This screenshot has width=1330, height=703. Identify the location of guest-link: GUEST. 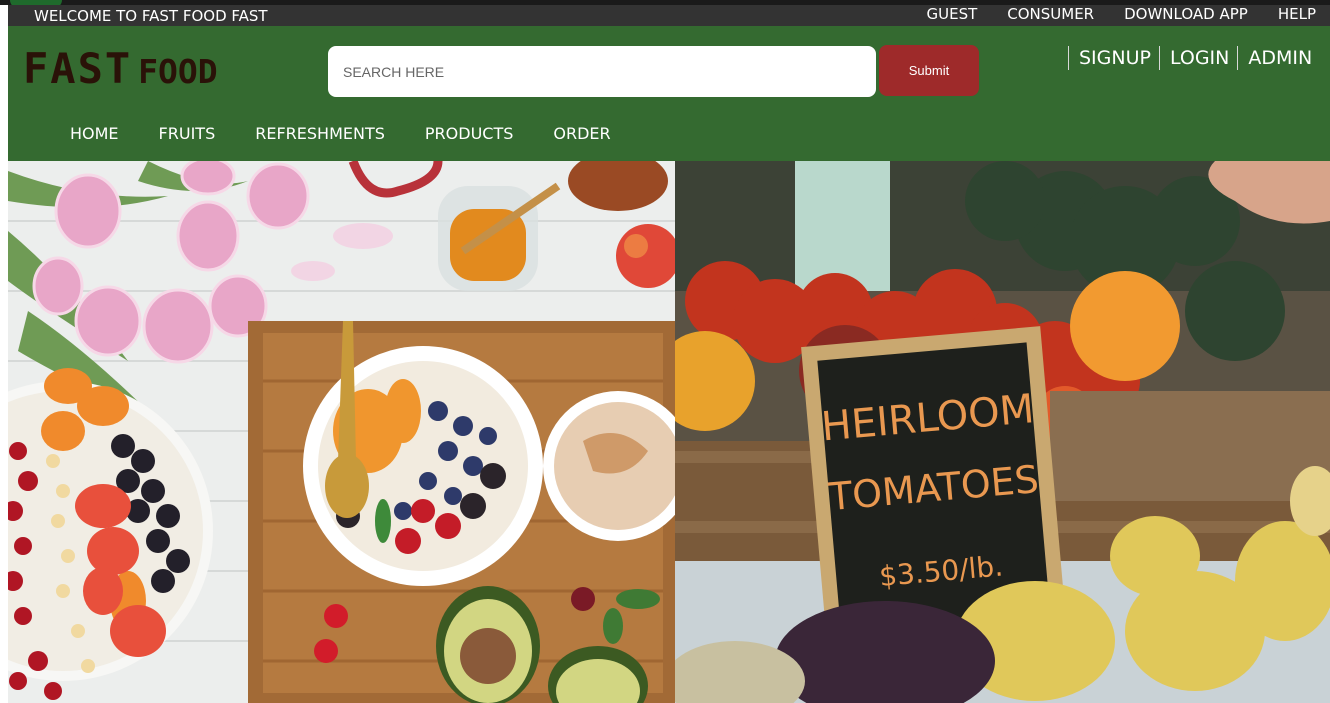
(952, 14).